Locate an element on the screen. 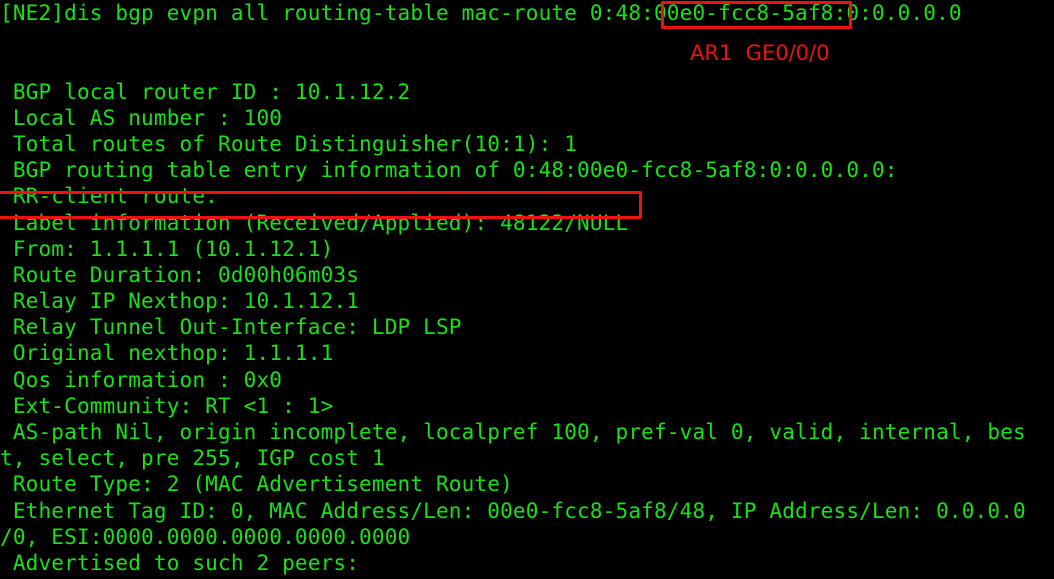 Image resolution: width=1054 pixels, height=579 pixels. terminal-line: Route Type: 2 (MAC Advertisement Route) is located at coordinates (256, 484).